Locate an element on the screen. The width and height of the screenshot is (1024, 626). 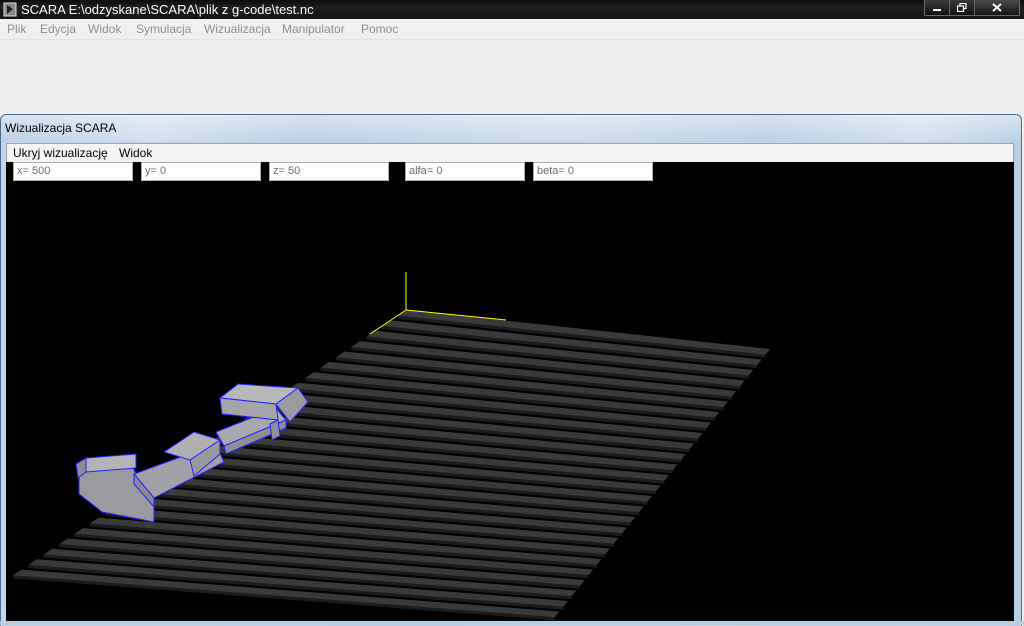
window-bottom-border is located at coordinates (512, 623).